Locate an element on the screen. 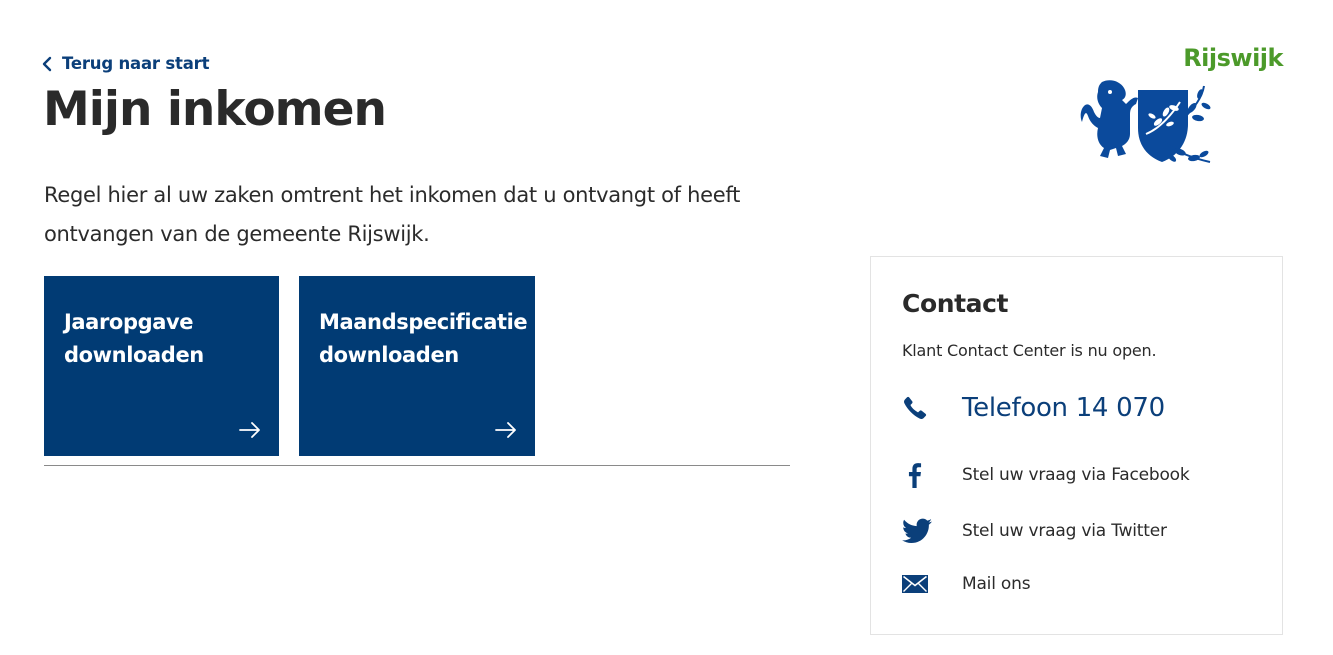 Image resolution: width=1333 pixels, height=655 pixels. contact-title: Contact is located at coordinates (955, 303).